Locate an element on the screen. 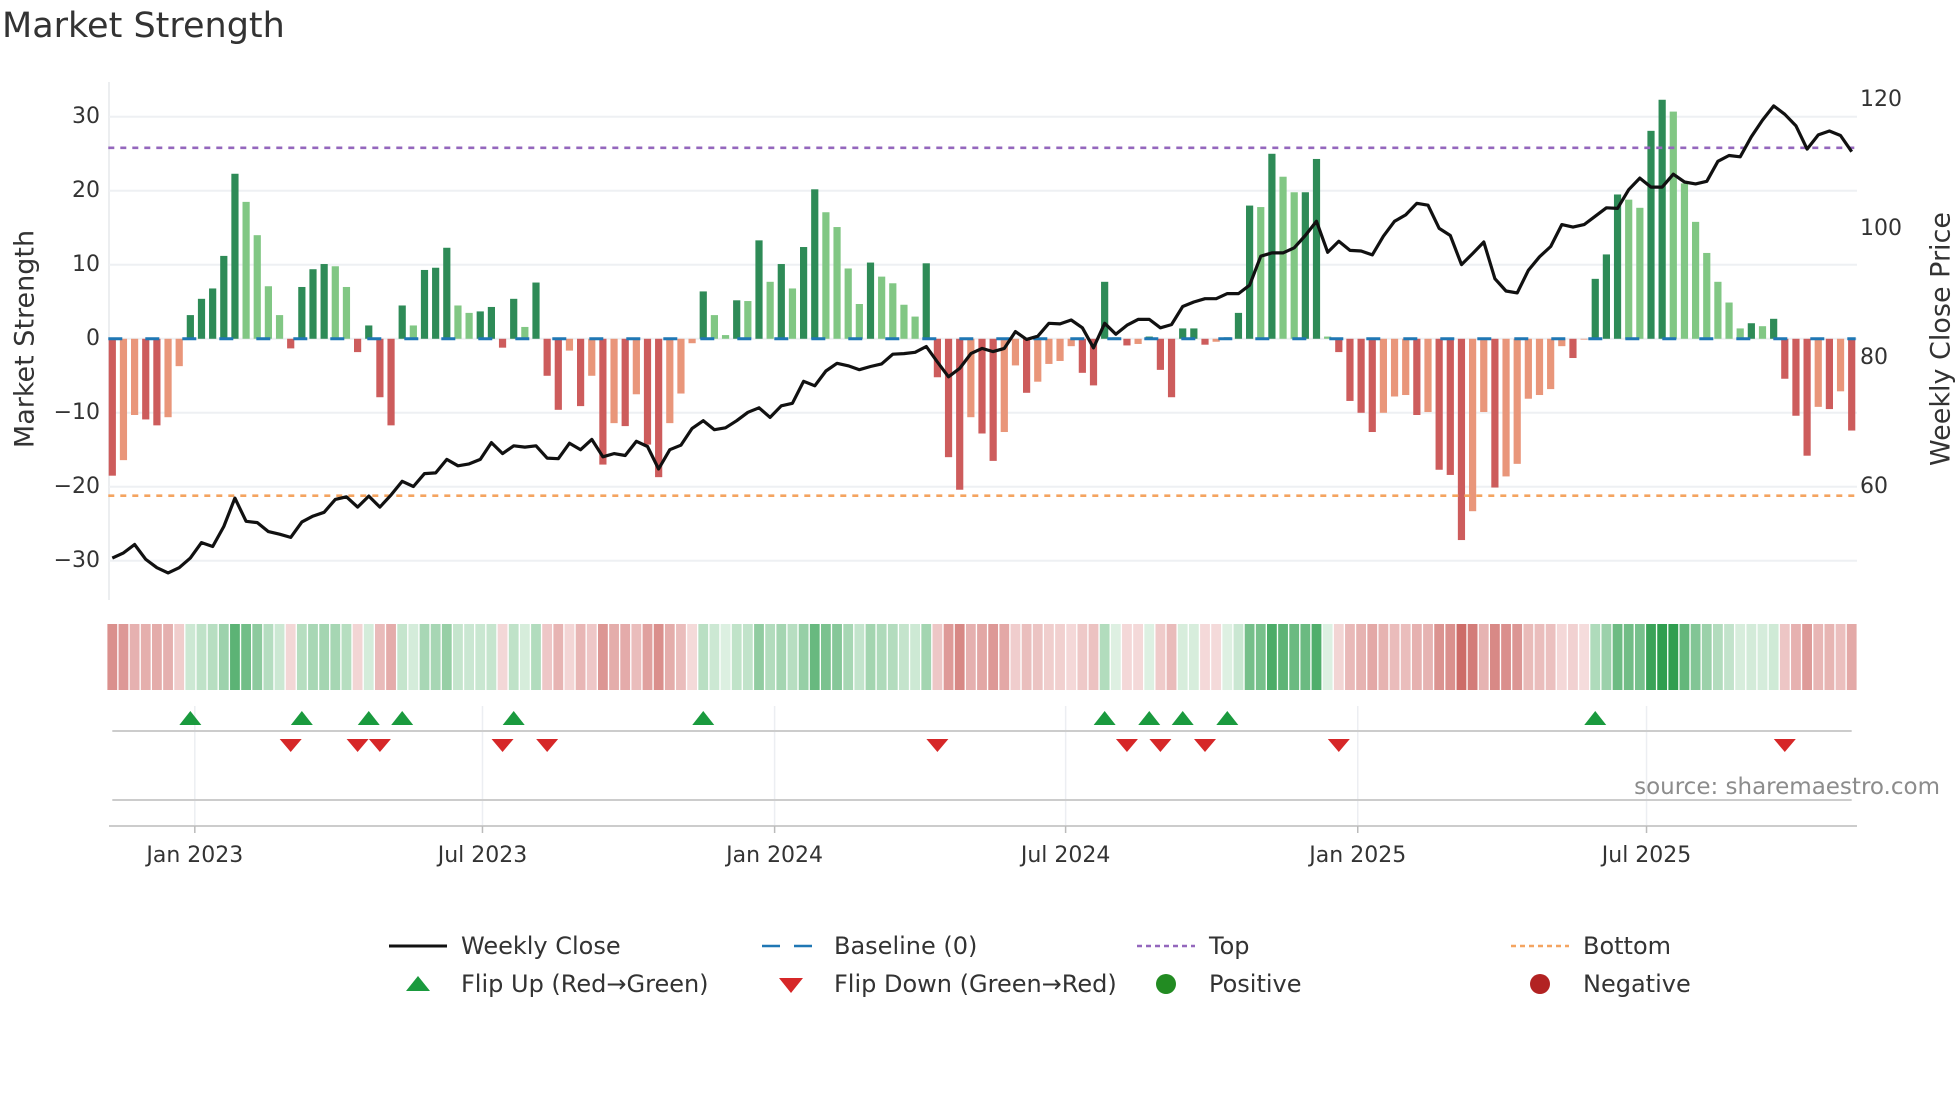 The height and width of the screenshot is (1102, 1960). legend-top: Top is located at coordinates (1193, 946).